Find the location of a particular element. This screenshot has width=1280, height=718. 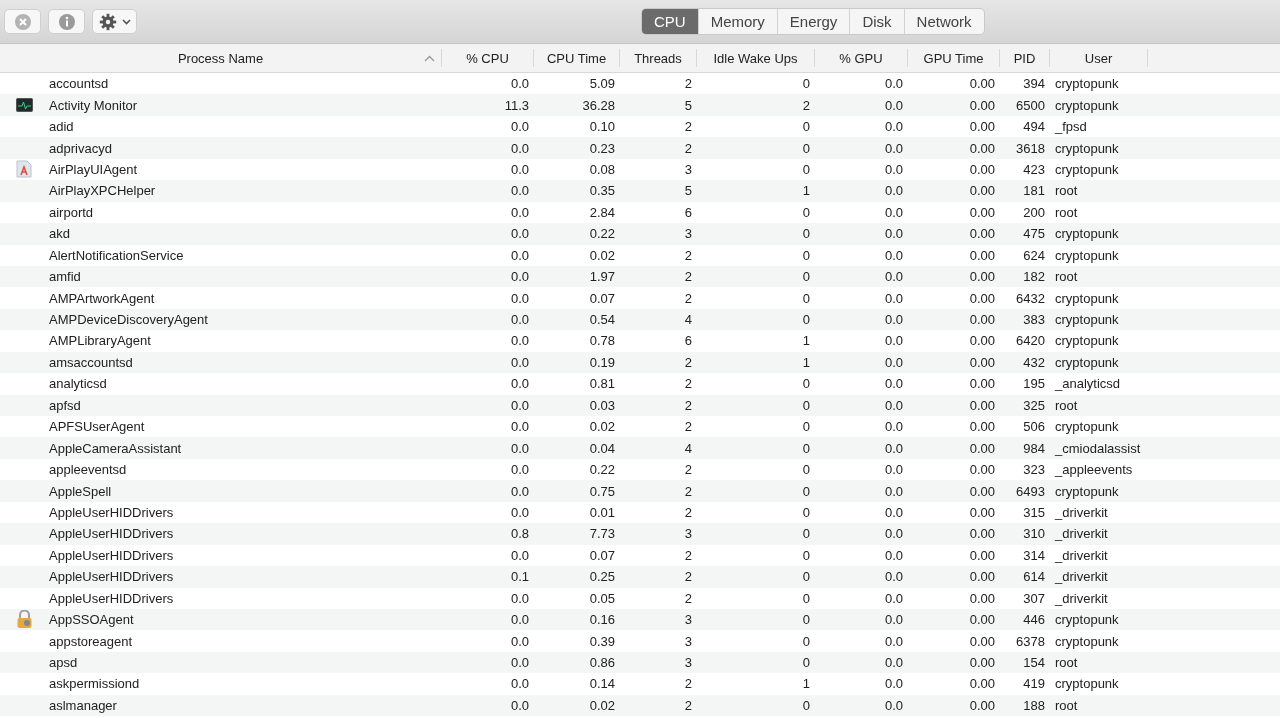

table-cell: 432 is located at coordinates (1034, 362).